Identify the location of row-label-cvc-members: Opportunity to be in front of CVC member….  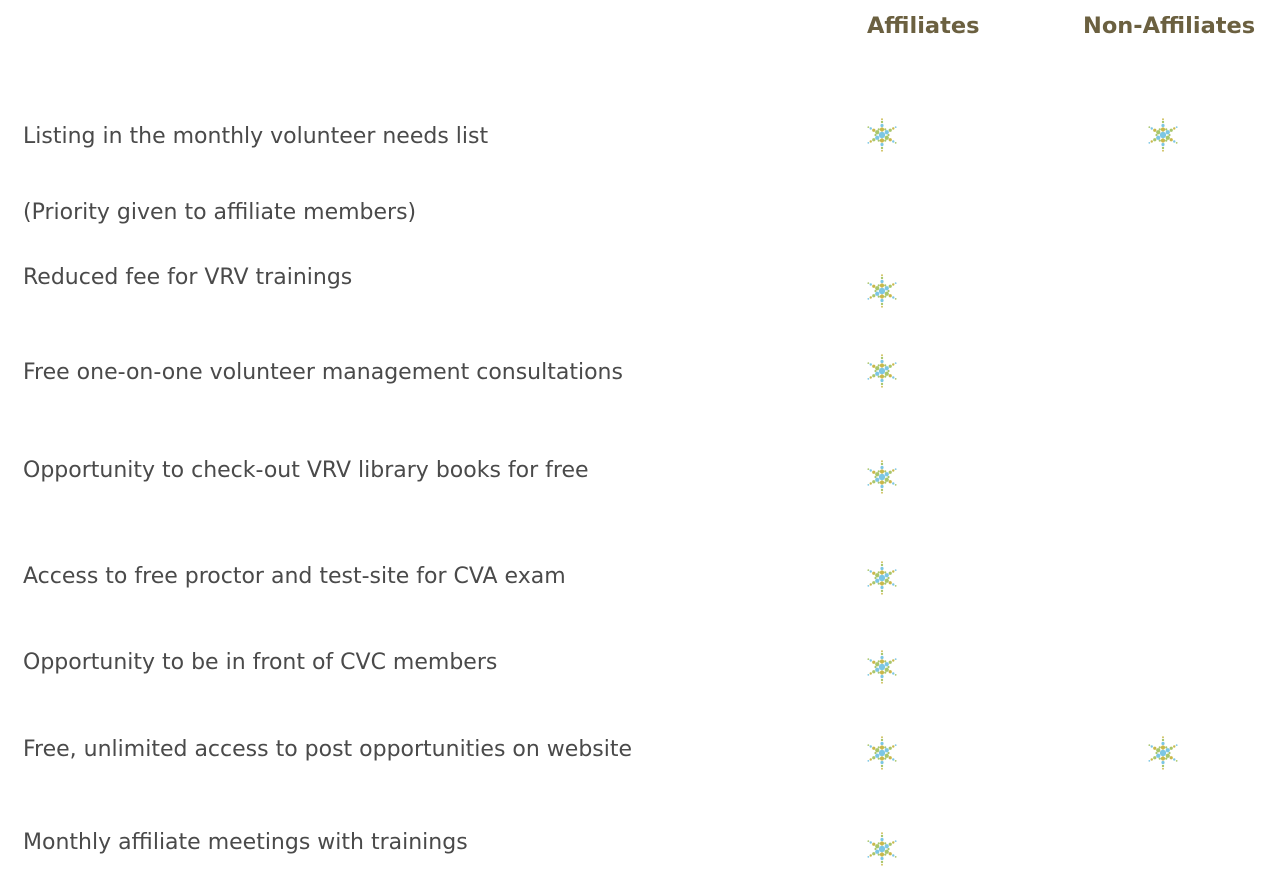
(260, 662).